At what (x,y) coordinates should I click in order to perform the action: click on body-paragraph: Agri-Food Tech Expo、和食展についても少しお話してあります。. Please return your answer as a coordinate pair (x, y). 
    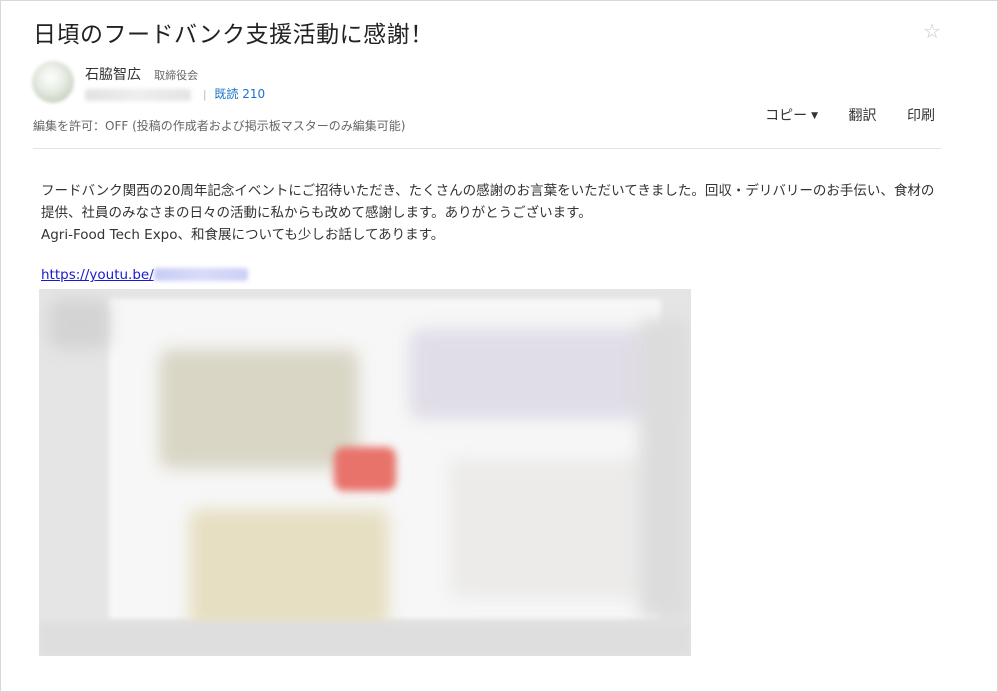
    Looking at the image, I should click on (243, 235).